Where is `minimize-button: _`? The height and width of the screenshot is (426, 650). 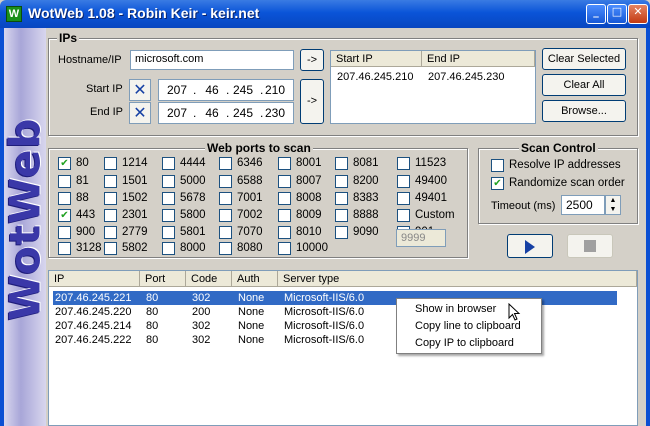
minimize-button: _ is located at coordinates (596, 14).